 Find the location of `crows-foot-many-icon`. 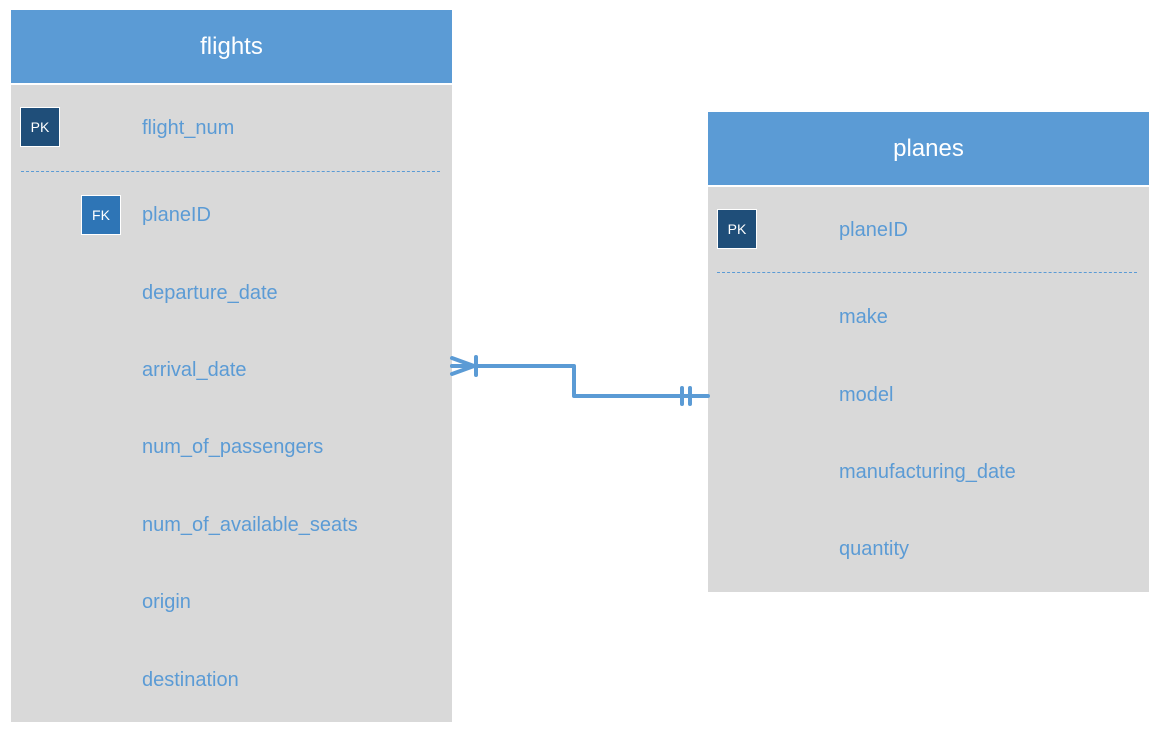

crows-foot-many-icon is located at coordinates (463, 366).